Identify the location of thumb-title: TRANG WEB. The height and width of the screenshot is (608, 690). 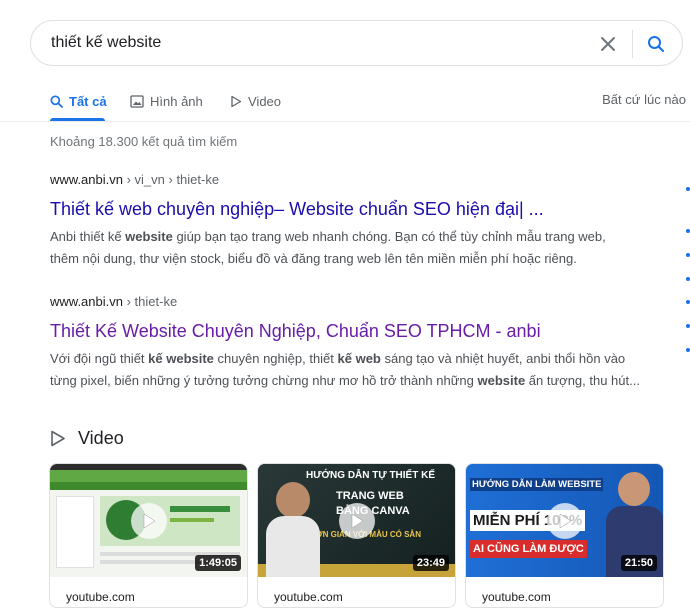
(370, 496).